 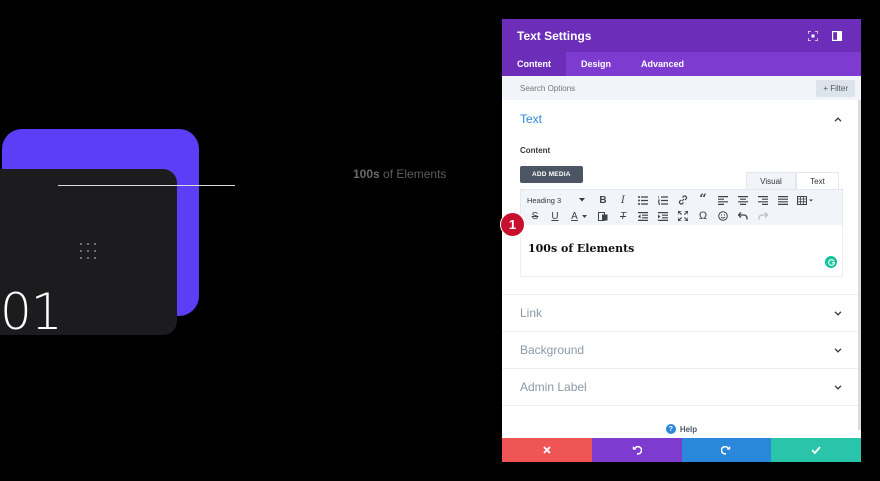 What do you see at coordinates (544, 200) in the screenshot?
I see `format-select-value: Heading 3` at bounding box center [544, 200].